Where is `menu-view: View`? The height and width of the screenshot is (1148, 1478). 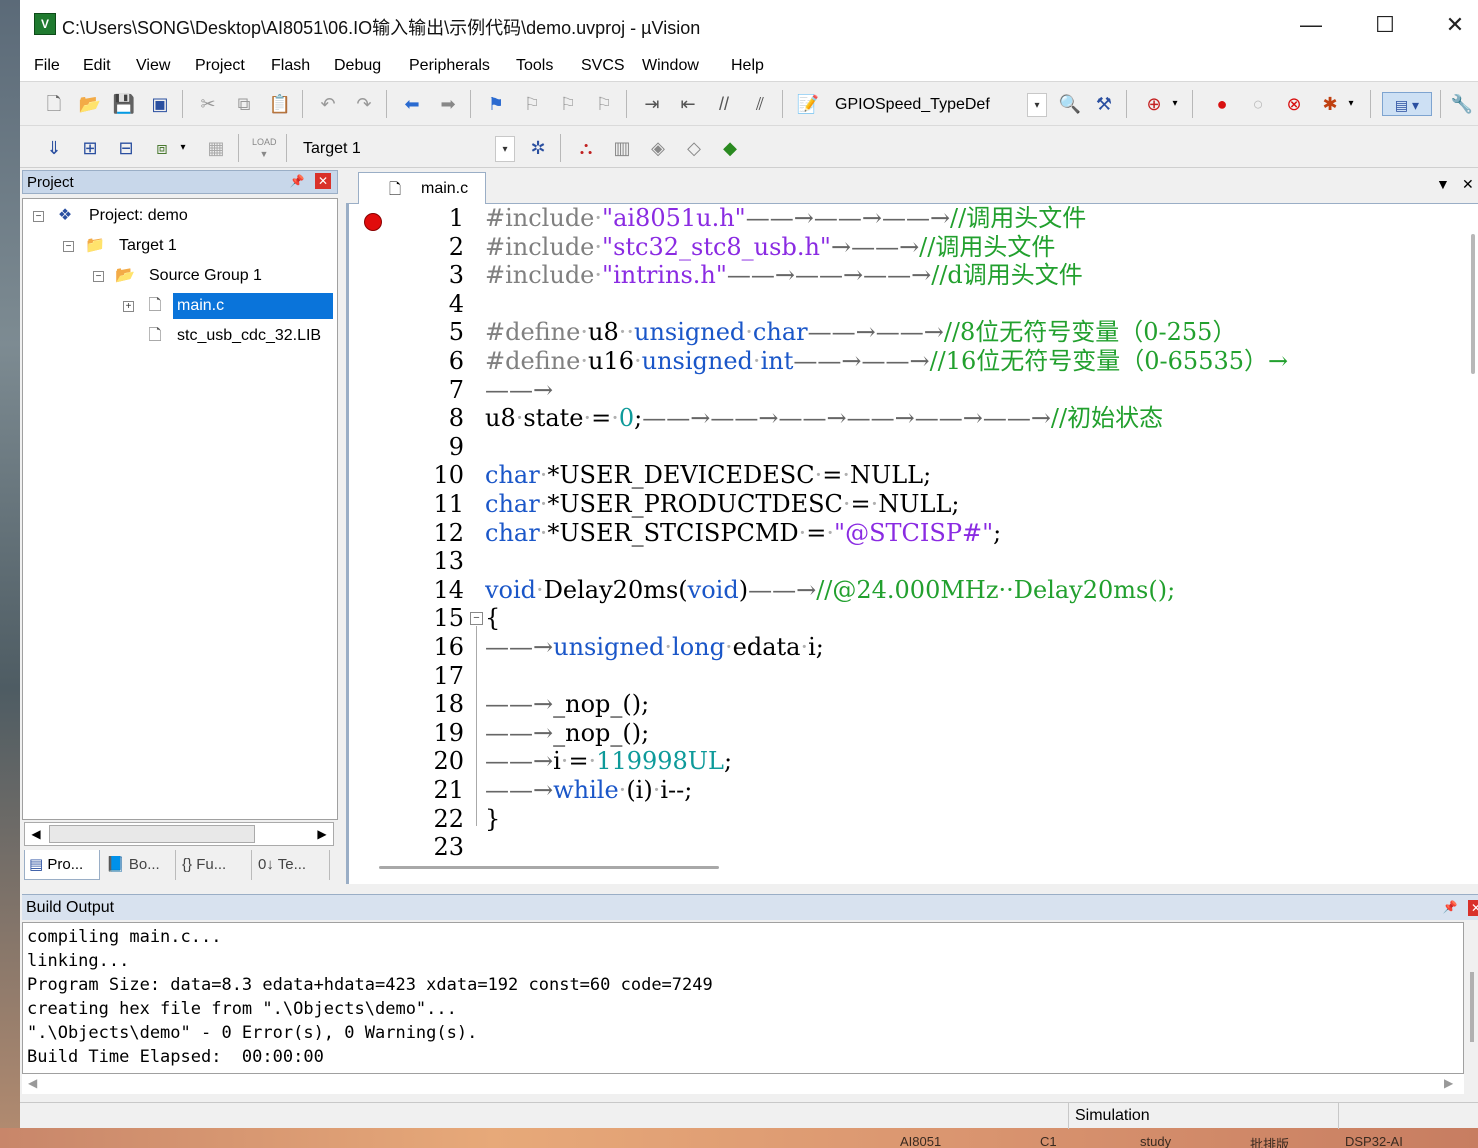
menu-view: View is located at coordinates (153, 66).